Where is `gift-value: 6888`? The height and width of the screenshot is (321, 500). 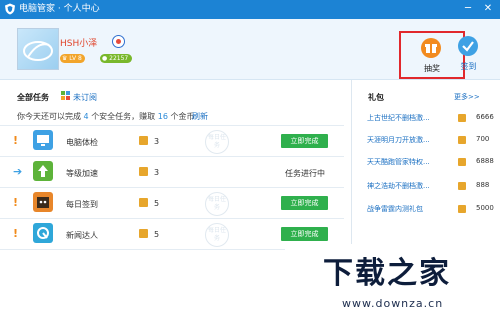
gift-value: 6888 is located at coordinates (485, 161).